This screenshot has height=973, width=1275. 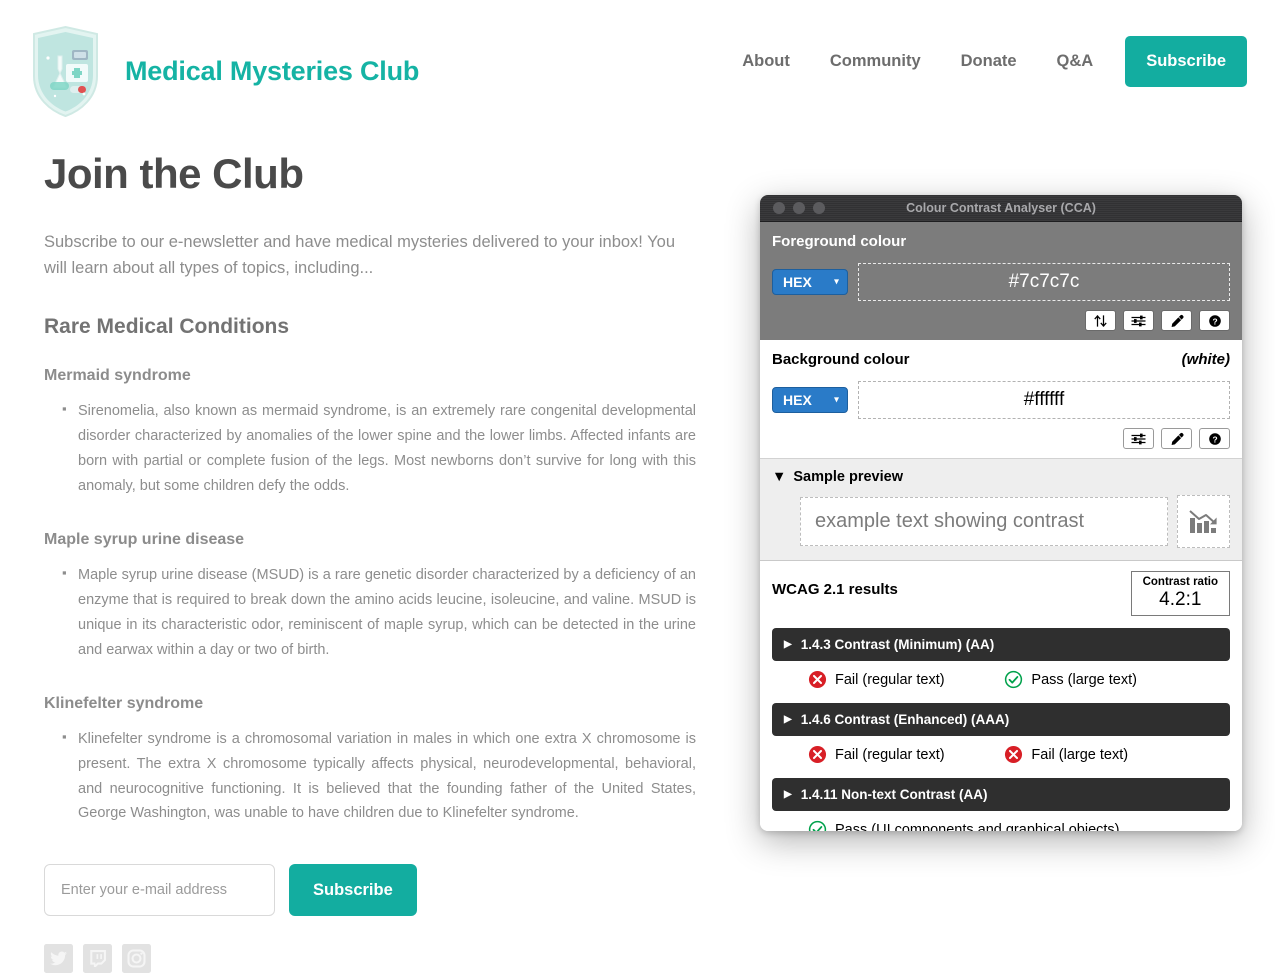 What do you see at coordinates (776, 61) in the screenshot?
I see `nav-link-about: About` at bounding box center [776, 61].